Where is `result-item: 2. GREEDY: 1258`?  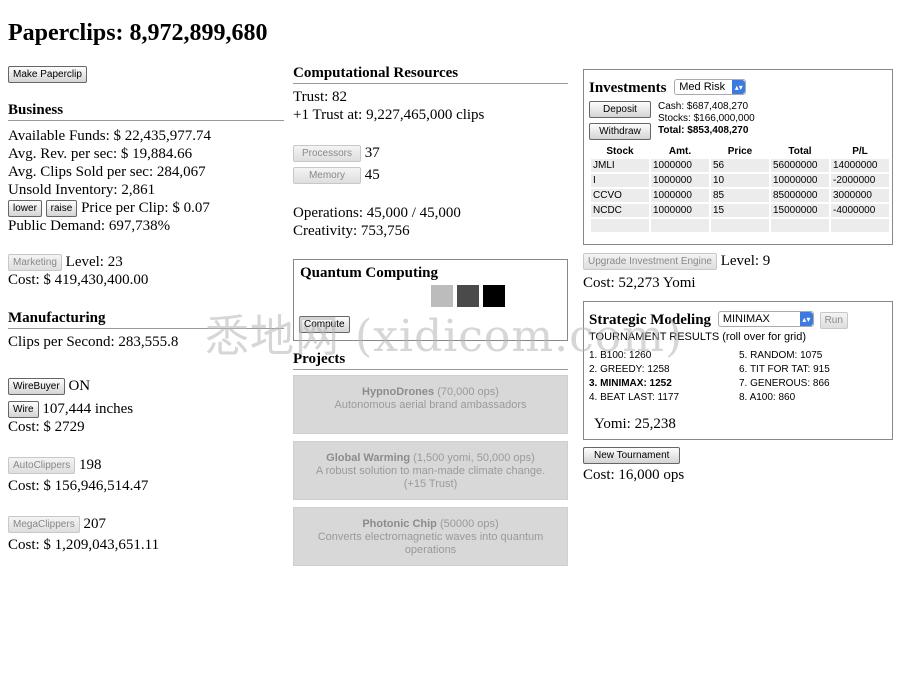
result-item: 2. GREEDY: 1258 is located at coordinates (629, 369).